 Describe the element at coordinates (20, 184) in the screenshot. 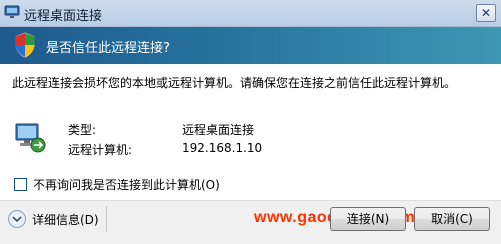

I see `dont-ask-checkbox` at that location.